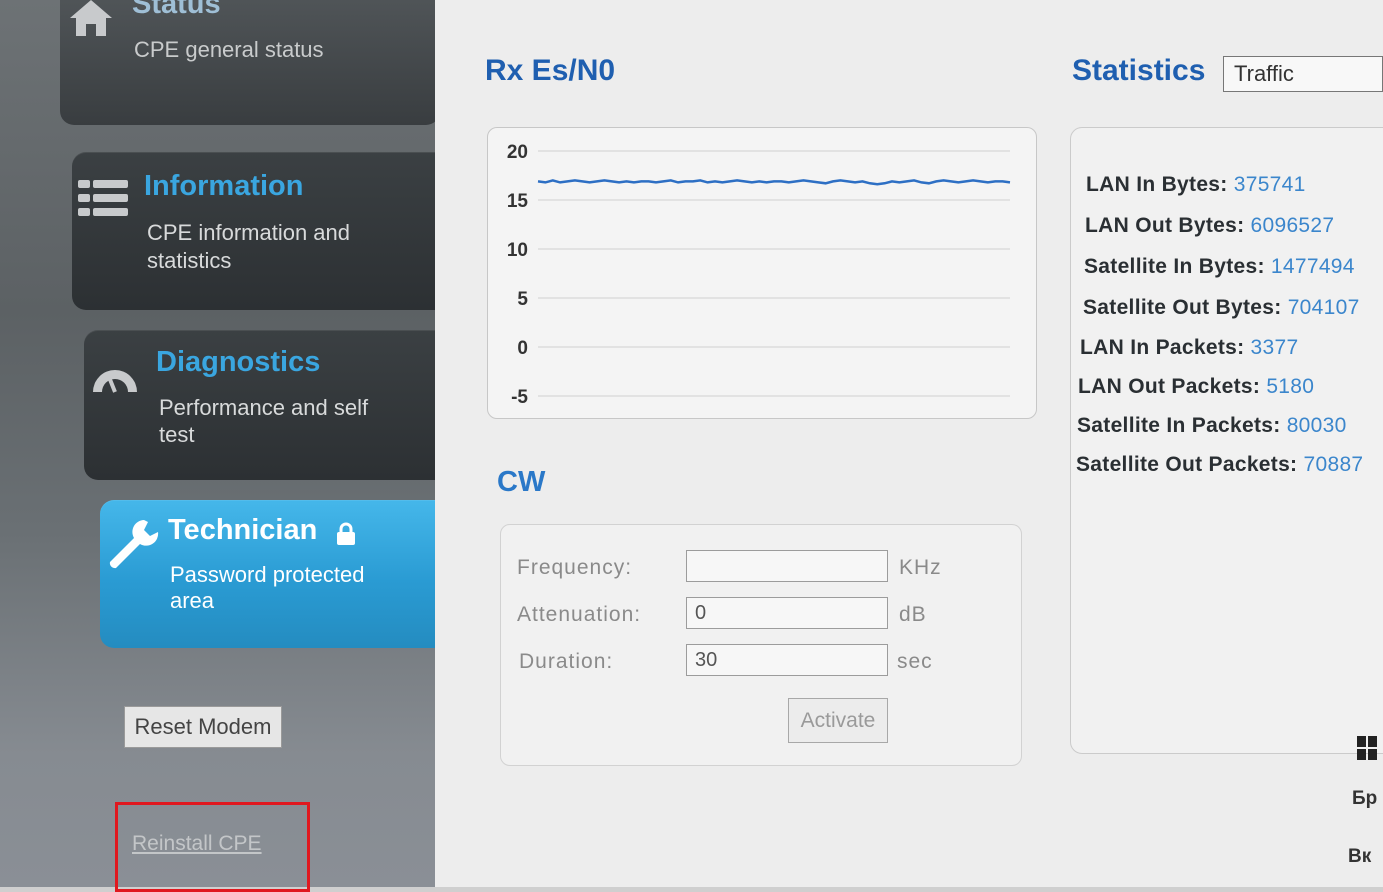 This screenshot has height=892, width=1383. Describe the element at coordinates (115, 378) in the screenshot. I see `speedometer-icon` at that location.